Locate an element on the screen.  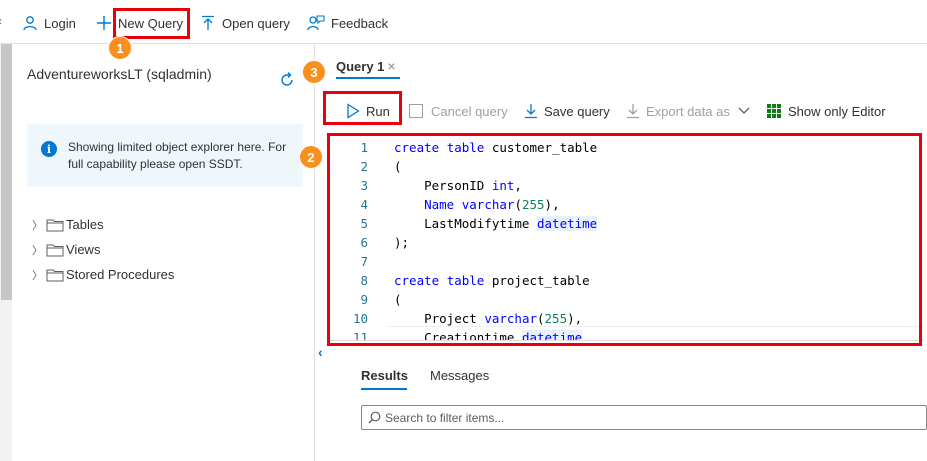
run-button: Run is located at coordinates (368, 111).